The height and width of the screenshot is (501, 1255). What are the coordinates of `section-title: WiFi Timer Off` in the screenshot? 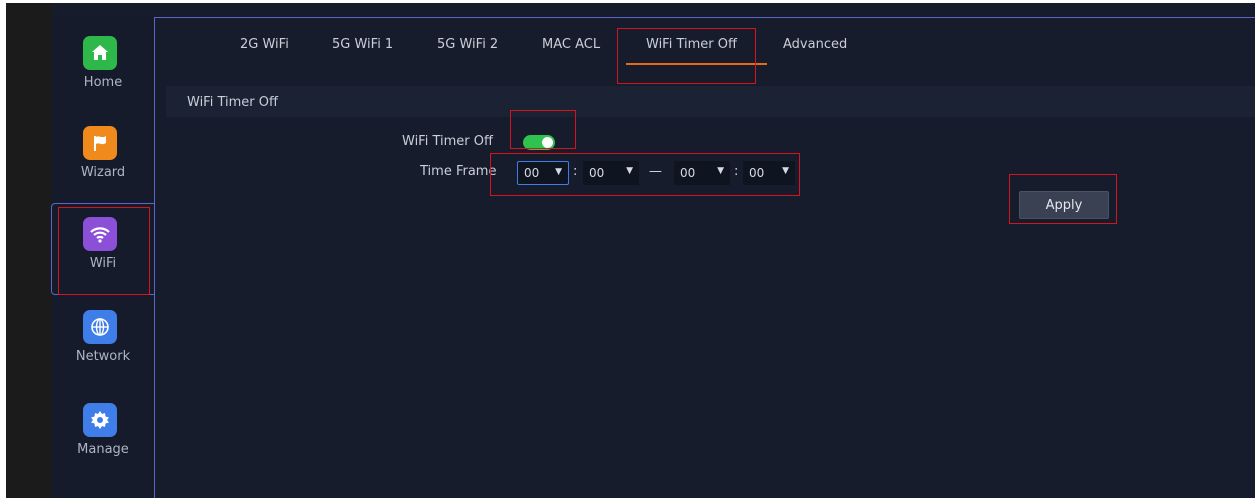 It's located at (232, 102).